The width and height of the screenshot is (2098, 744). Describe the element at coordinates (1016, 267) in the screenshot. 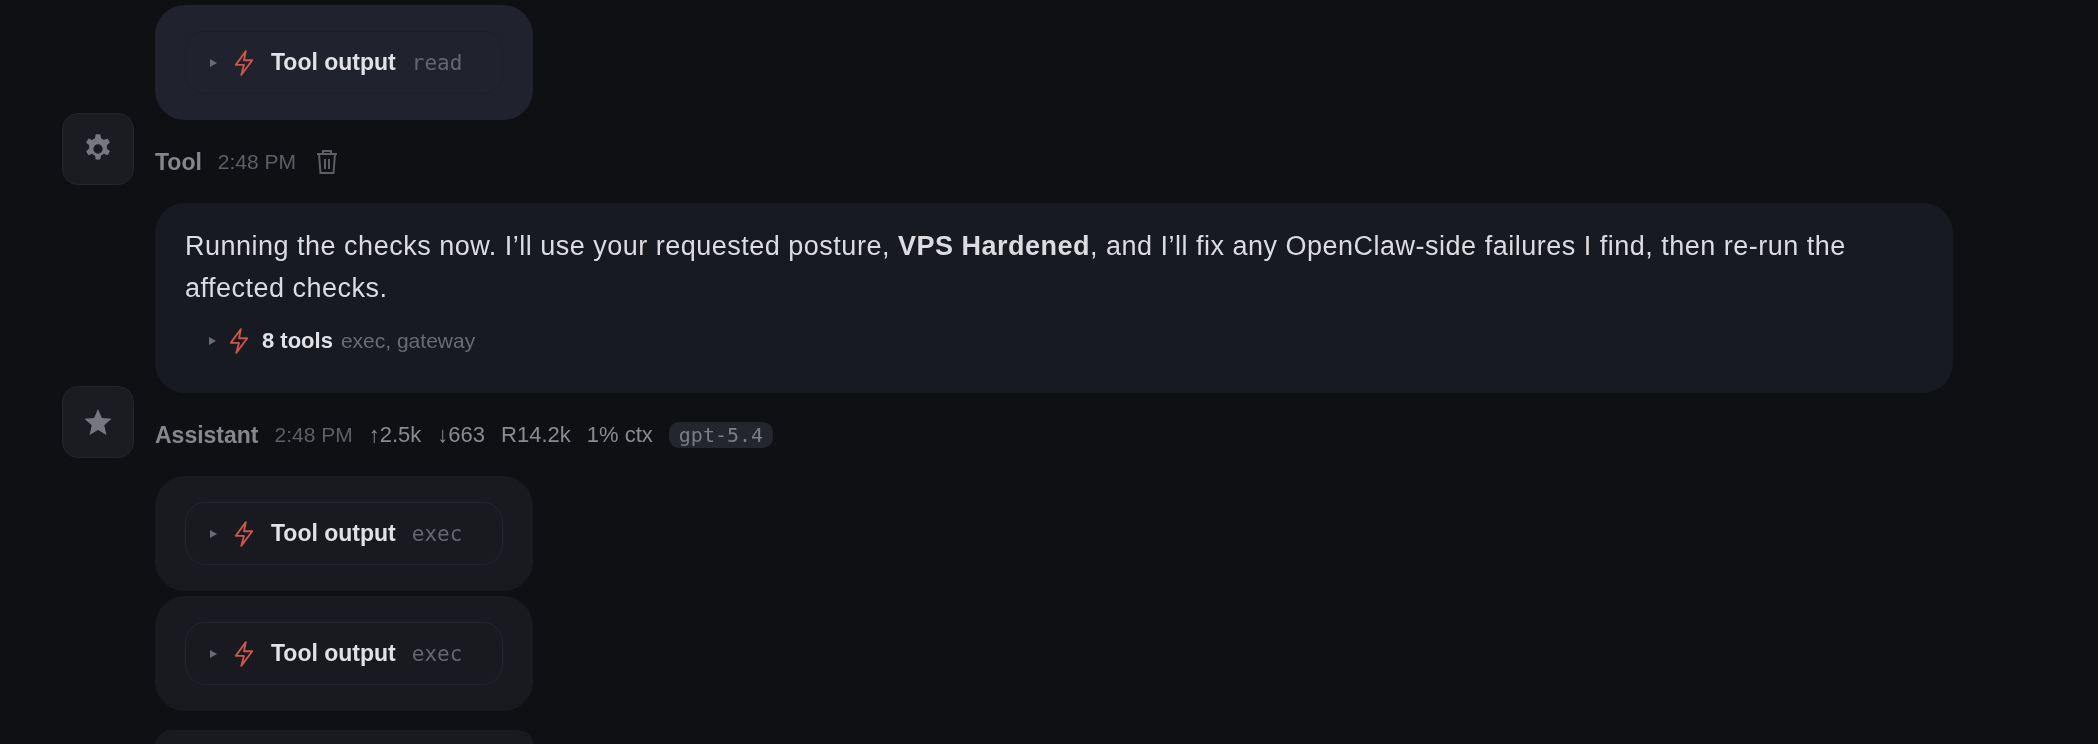

I see `message-text: Running the checks now. I’ll use your requested posture, VPS Hardened, and I’ll fix any OpenClaw-side failures I find, then re-run the affected checks.` at that location.